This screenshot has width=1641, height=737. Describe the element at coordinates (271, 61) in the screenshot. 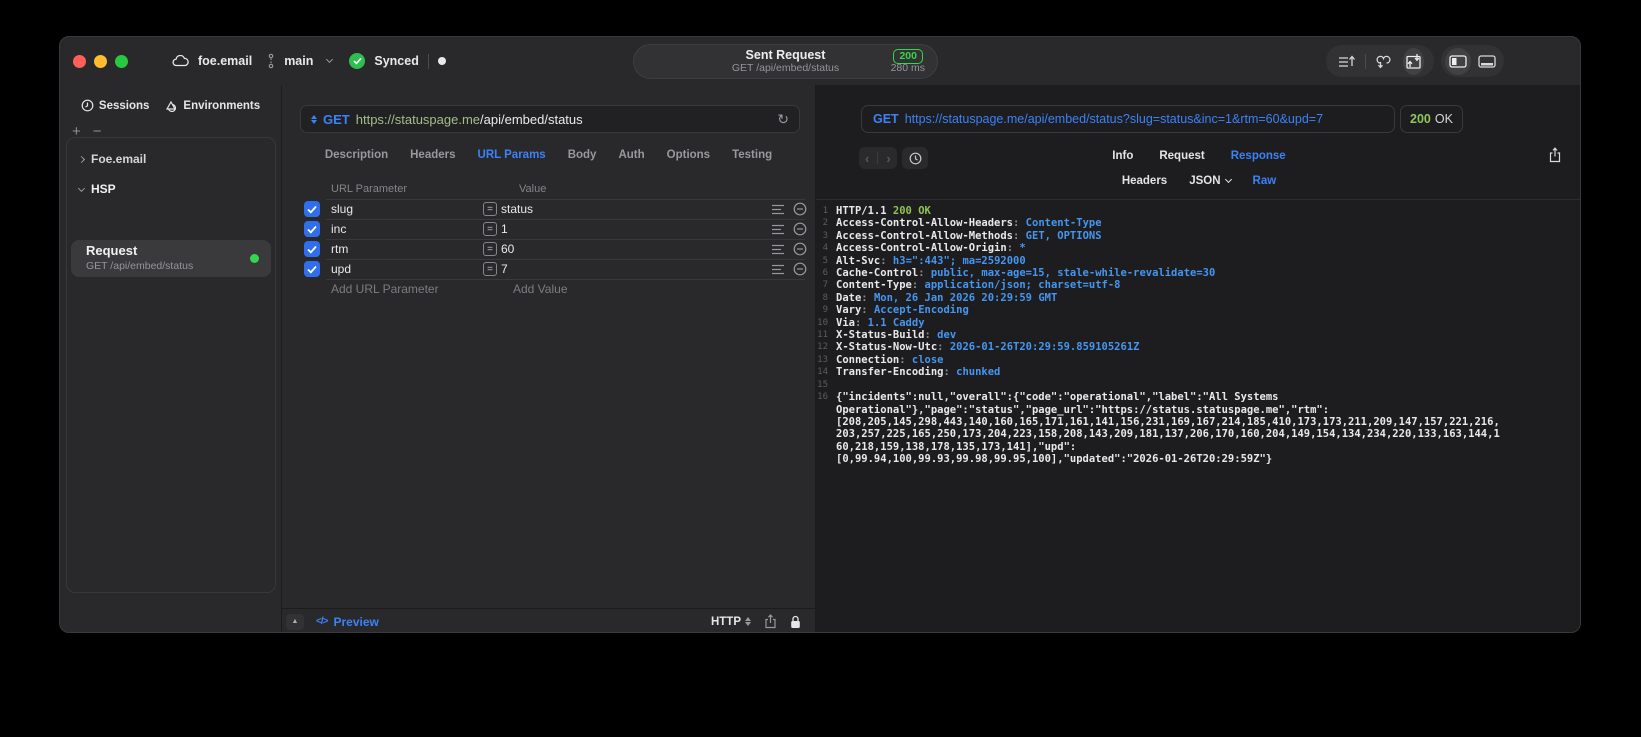

I see `branch-icon` at that location.